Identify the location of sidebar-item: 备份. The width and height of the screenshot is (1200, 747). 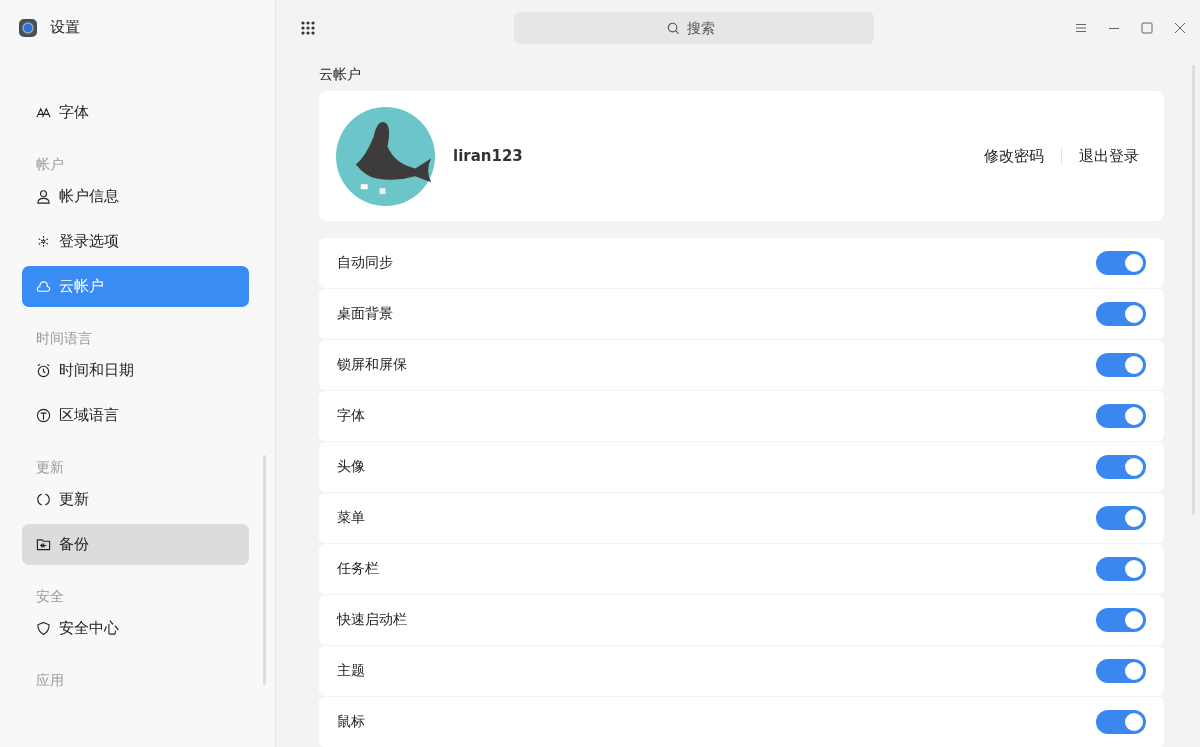
(135, 544).